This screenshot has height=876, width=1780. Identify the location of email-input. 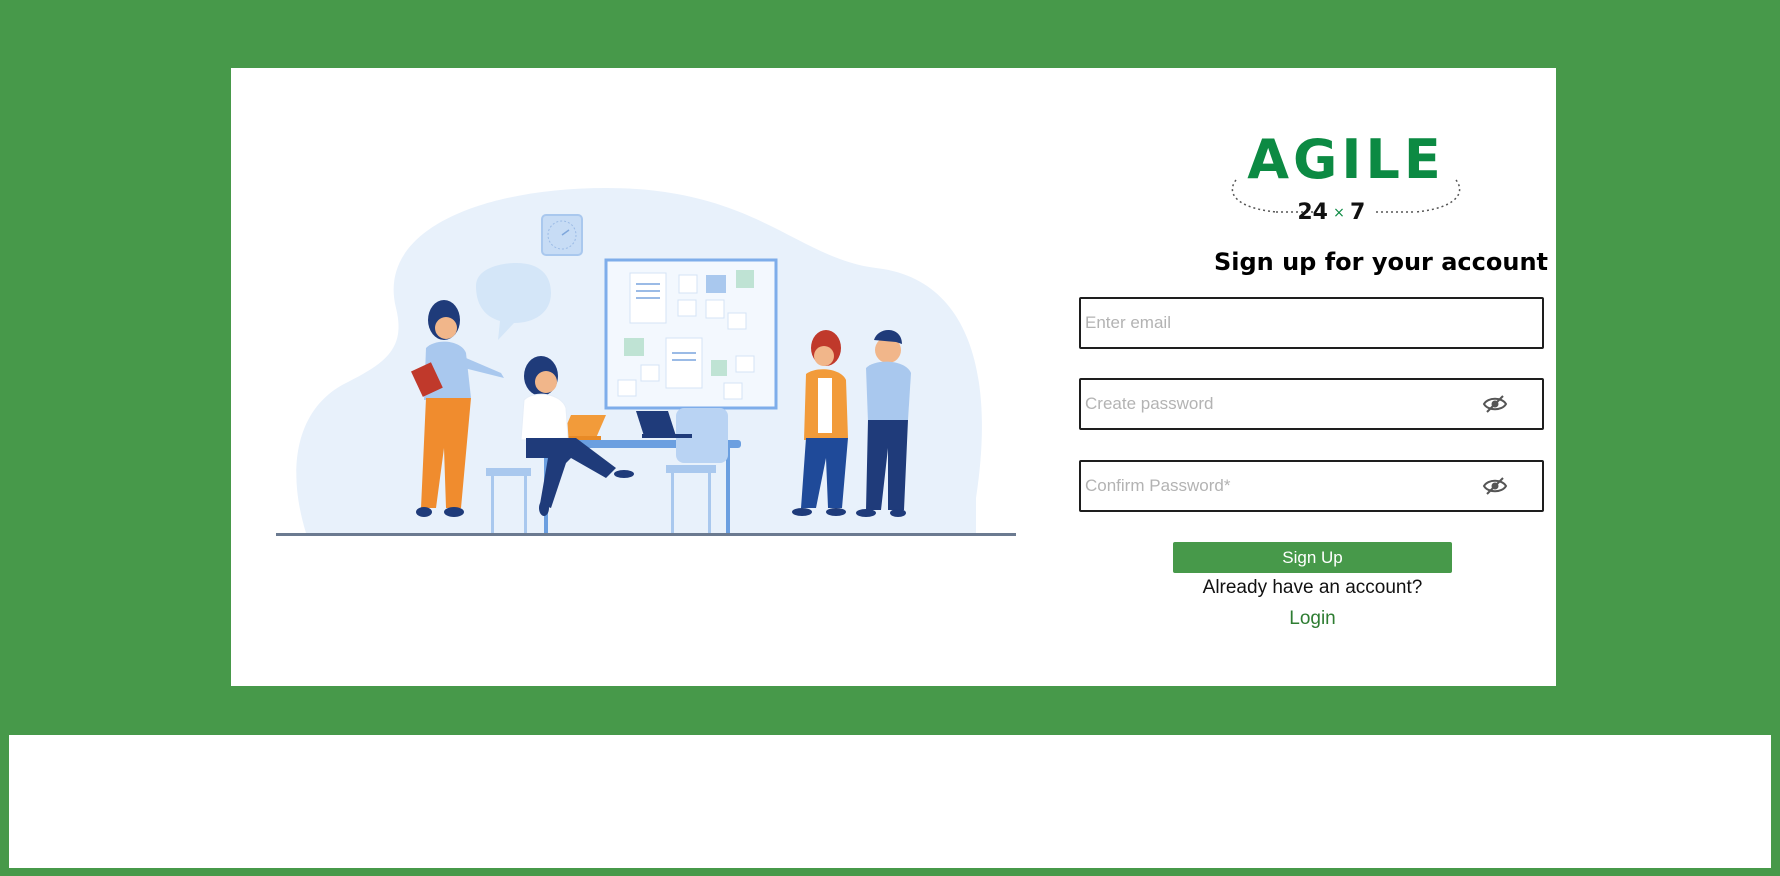
(1273, 323).